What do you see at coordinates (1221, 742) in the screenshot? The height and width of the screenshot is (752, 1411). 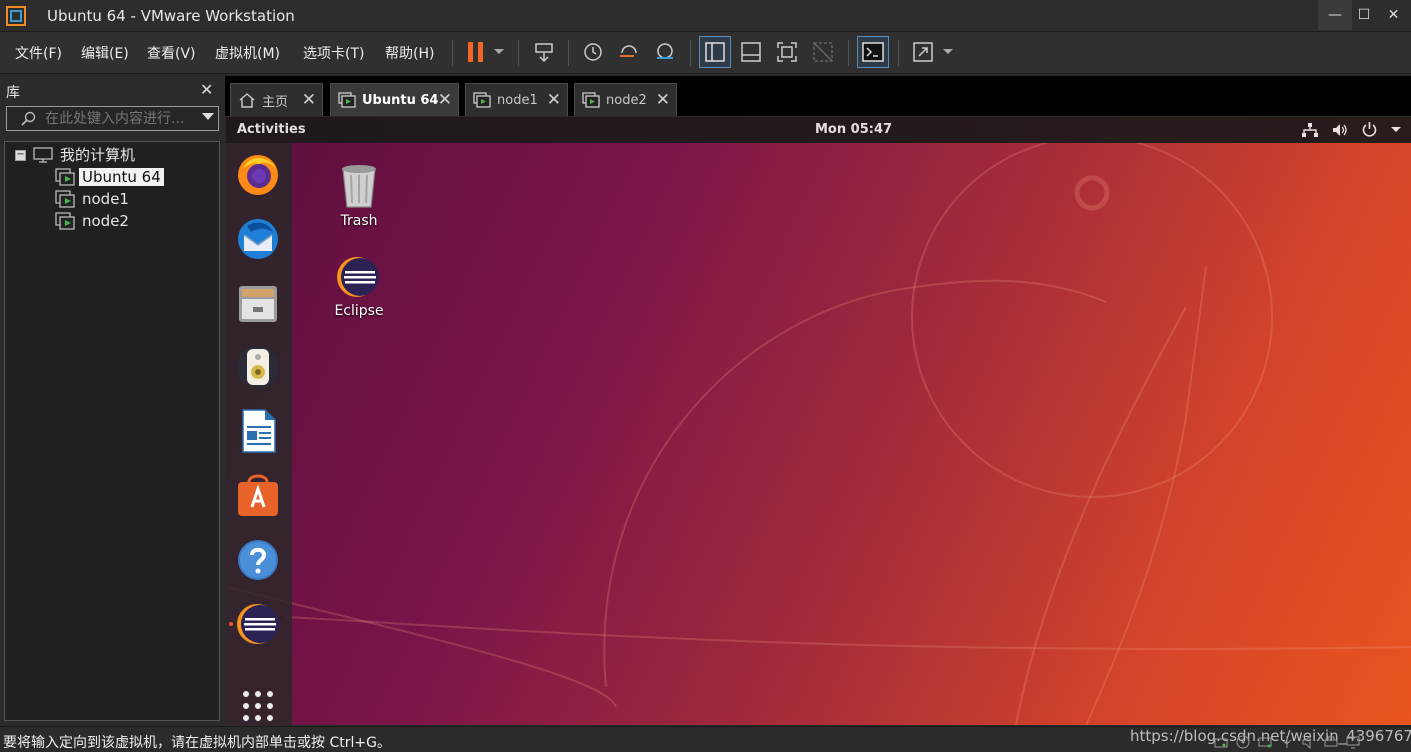 I see `hard-disk-icon` at bounding box center [1221, 742].